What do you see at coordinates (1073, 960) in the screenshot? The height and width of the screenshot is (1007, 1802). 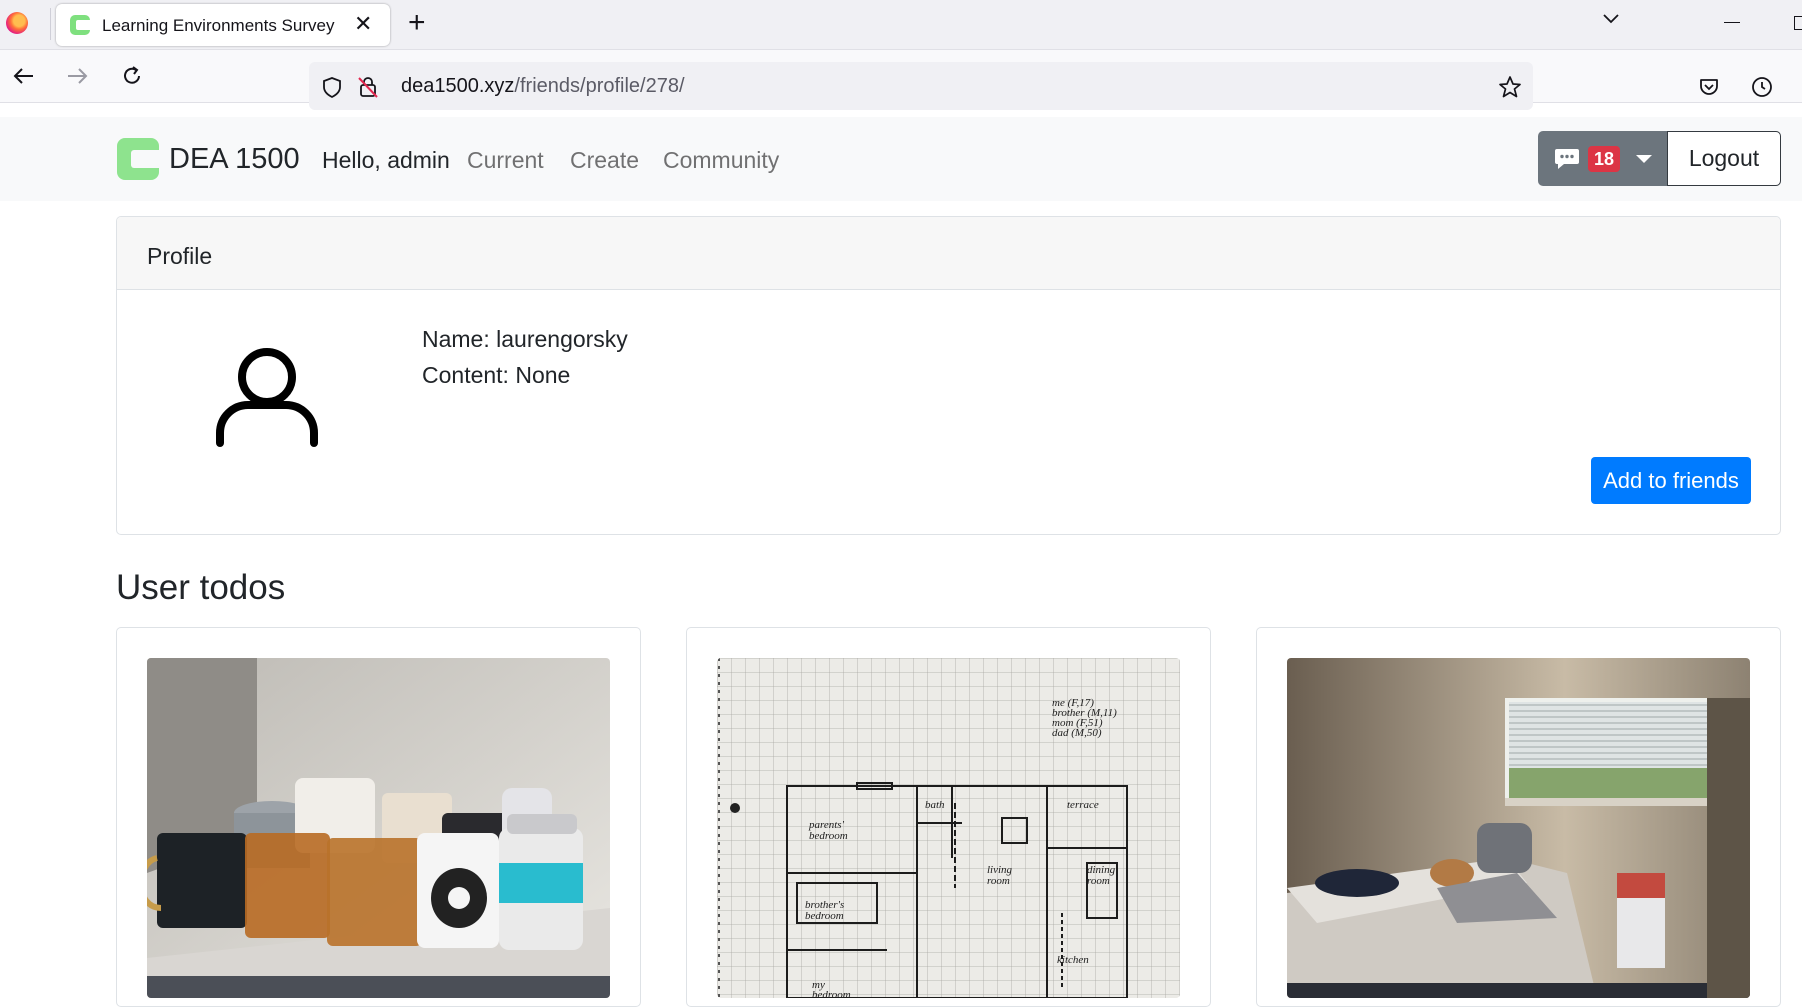 I see `svg-text: kitchen` at bounding box center [1073, 960].